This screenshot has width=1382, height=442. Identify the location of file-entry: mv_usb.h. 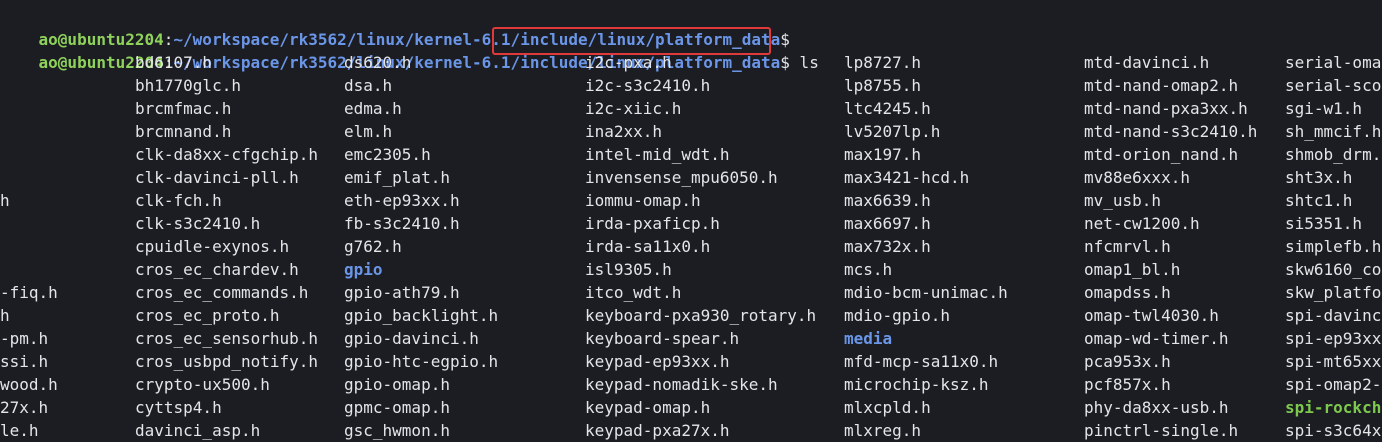
(1123, 200).